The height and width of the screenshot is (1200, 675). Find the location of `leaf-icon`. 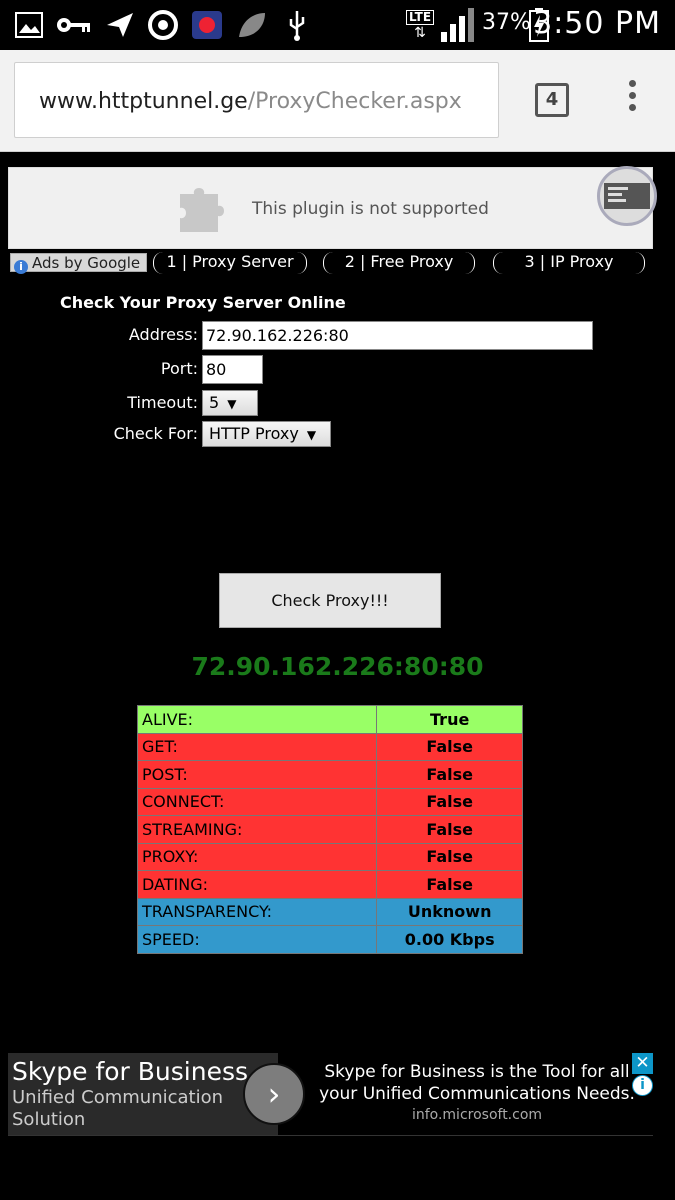

leaf-icon is located at coordinates (252, 25).